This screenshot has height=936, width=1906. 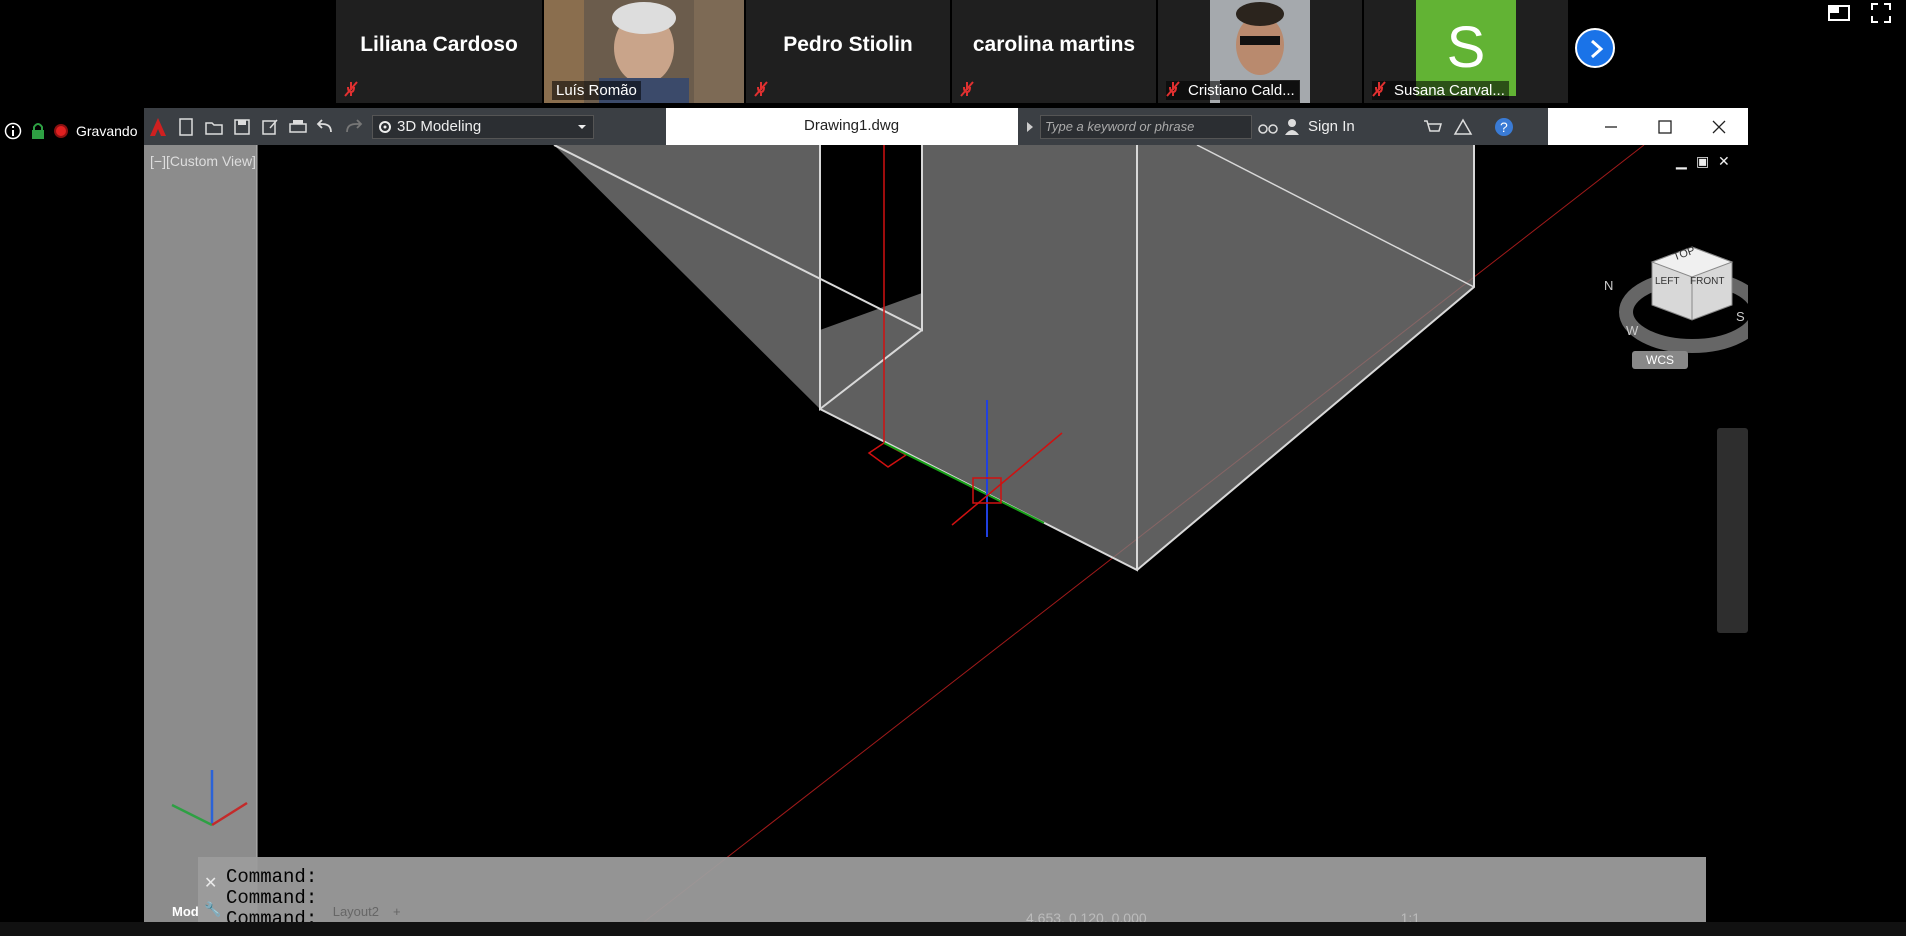 I want to click on close-button, so click(x=1719, y=126).